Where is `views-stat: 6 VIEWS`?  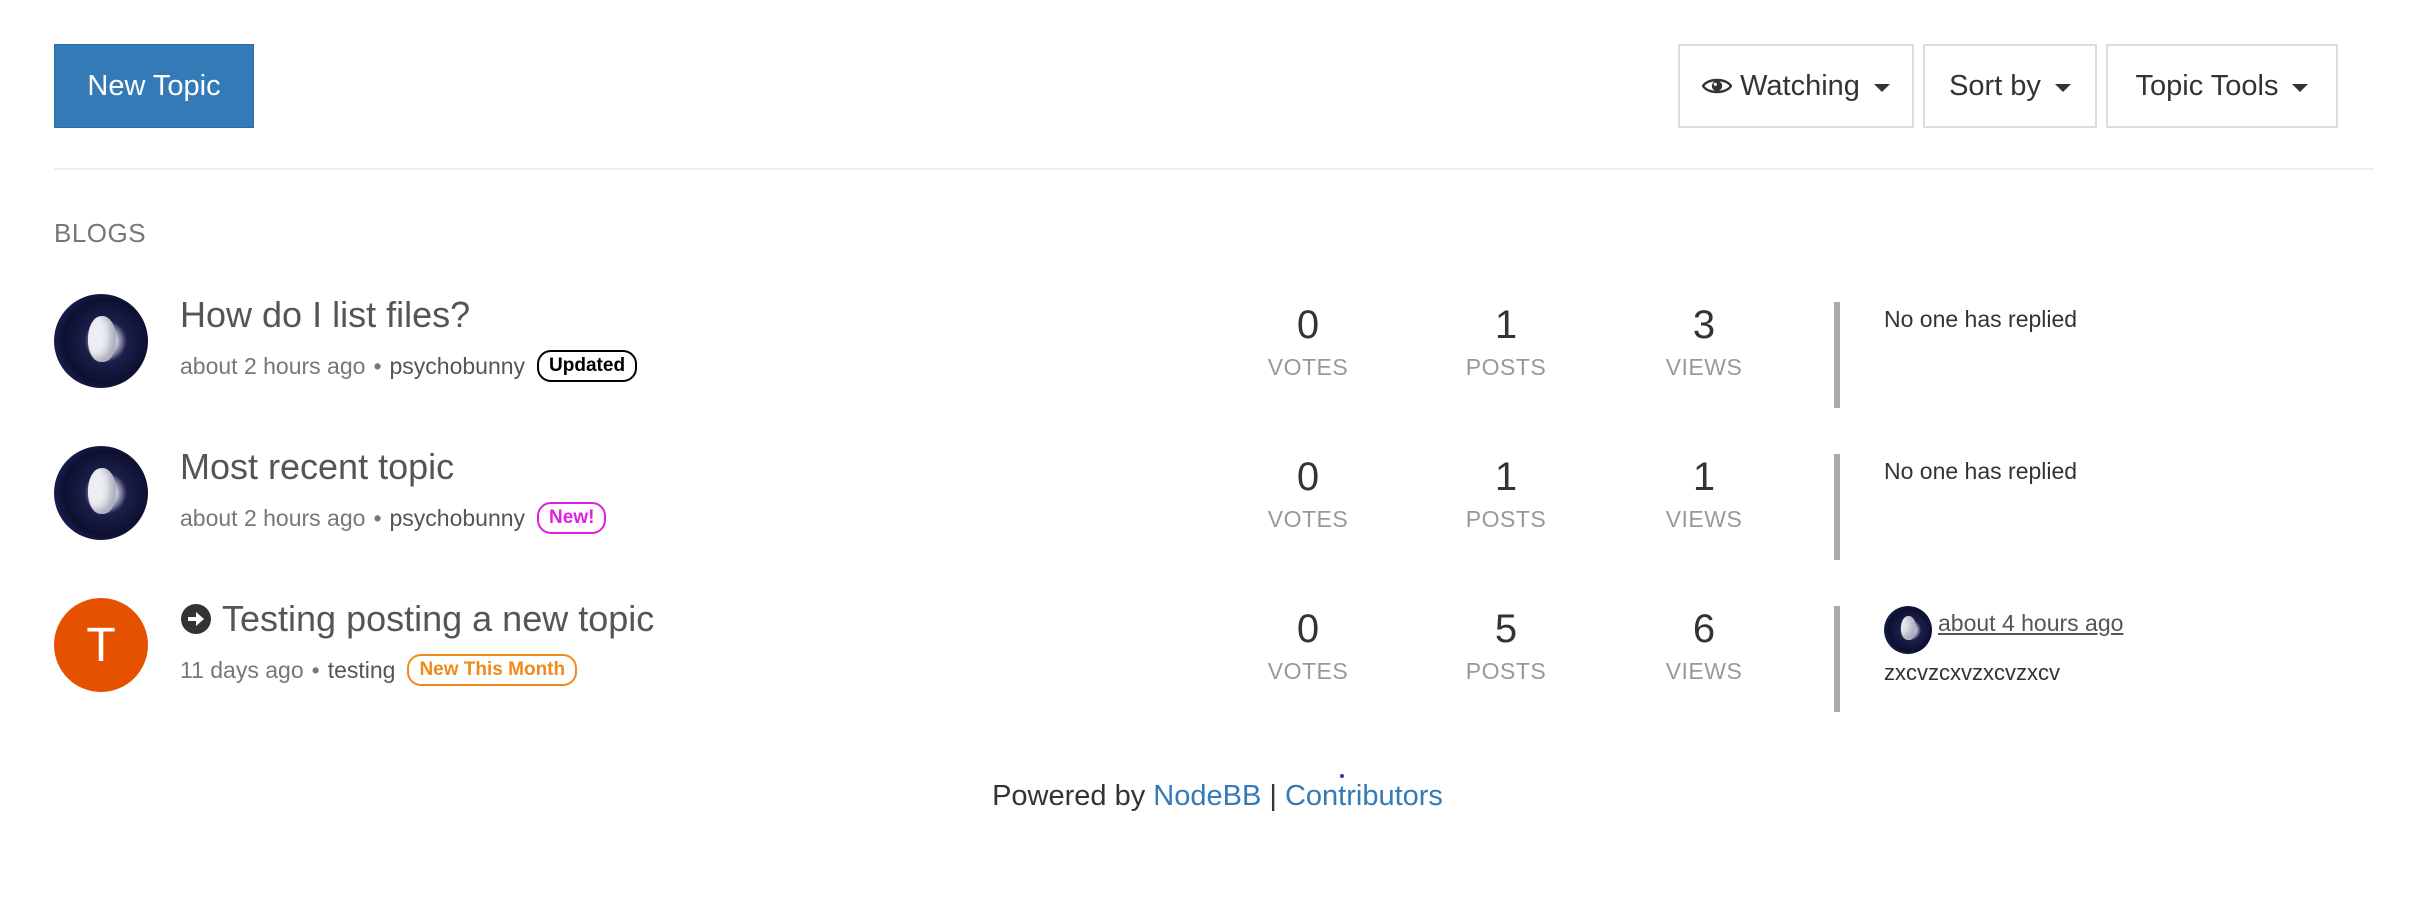 views-stat: 6 VIEWS is located at coordinates (1704, 645).